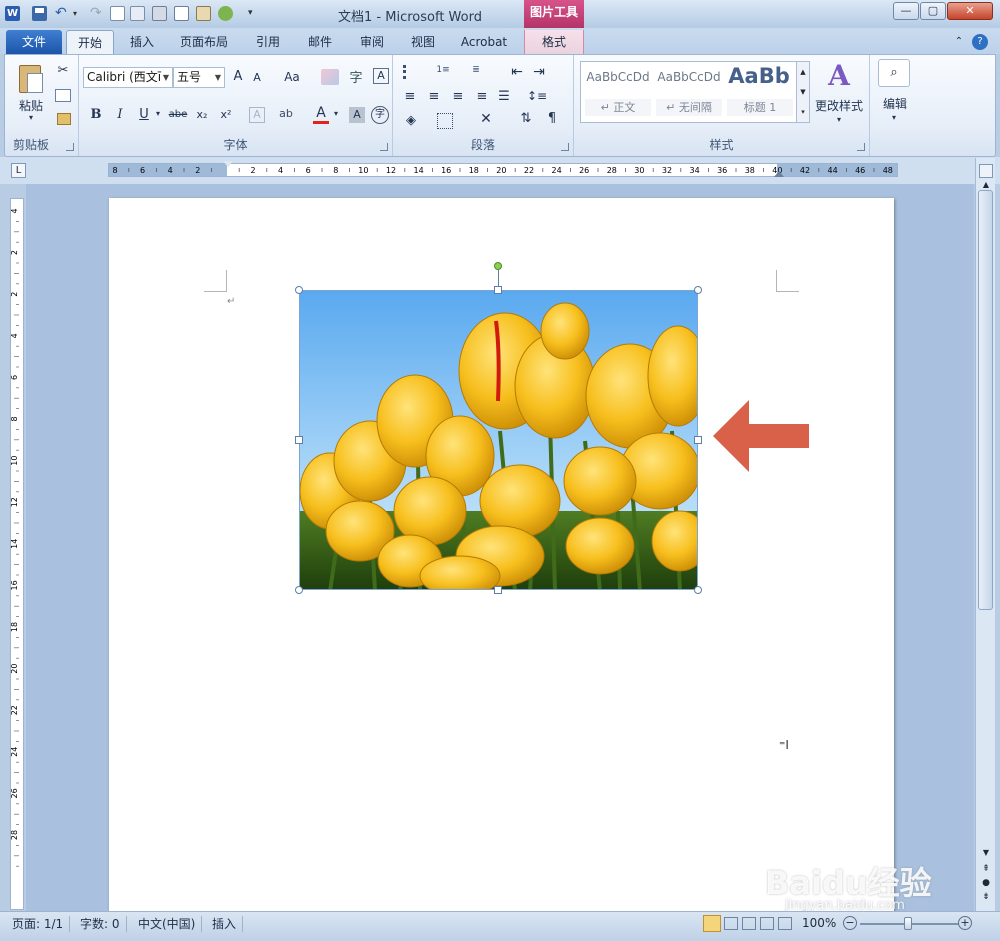  What do you see at coordinates (17, 554) in the screenshot?
I see `vertical-ruler: 42246810121416182022242628` at bounding box center [17, 554].